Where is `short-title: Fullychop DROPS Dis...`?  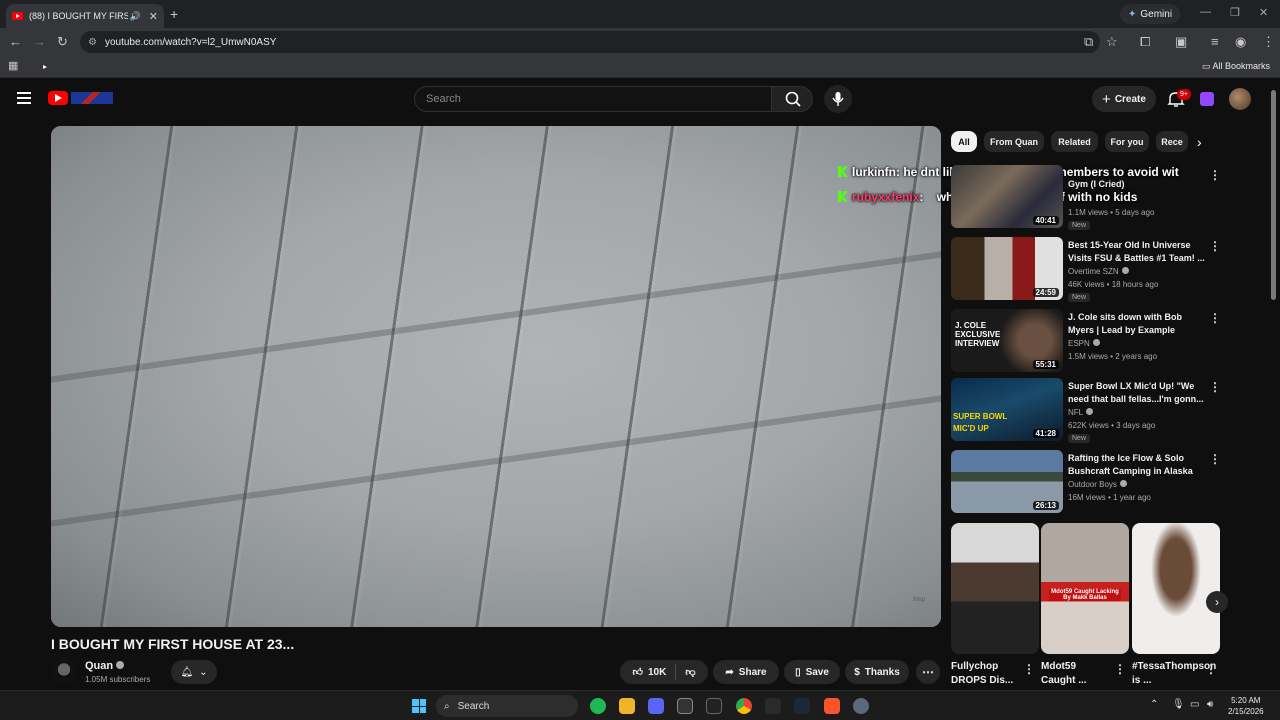
short-title: Fullychop DROPS Dis... is located at coordinates (986, 674).